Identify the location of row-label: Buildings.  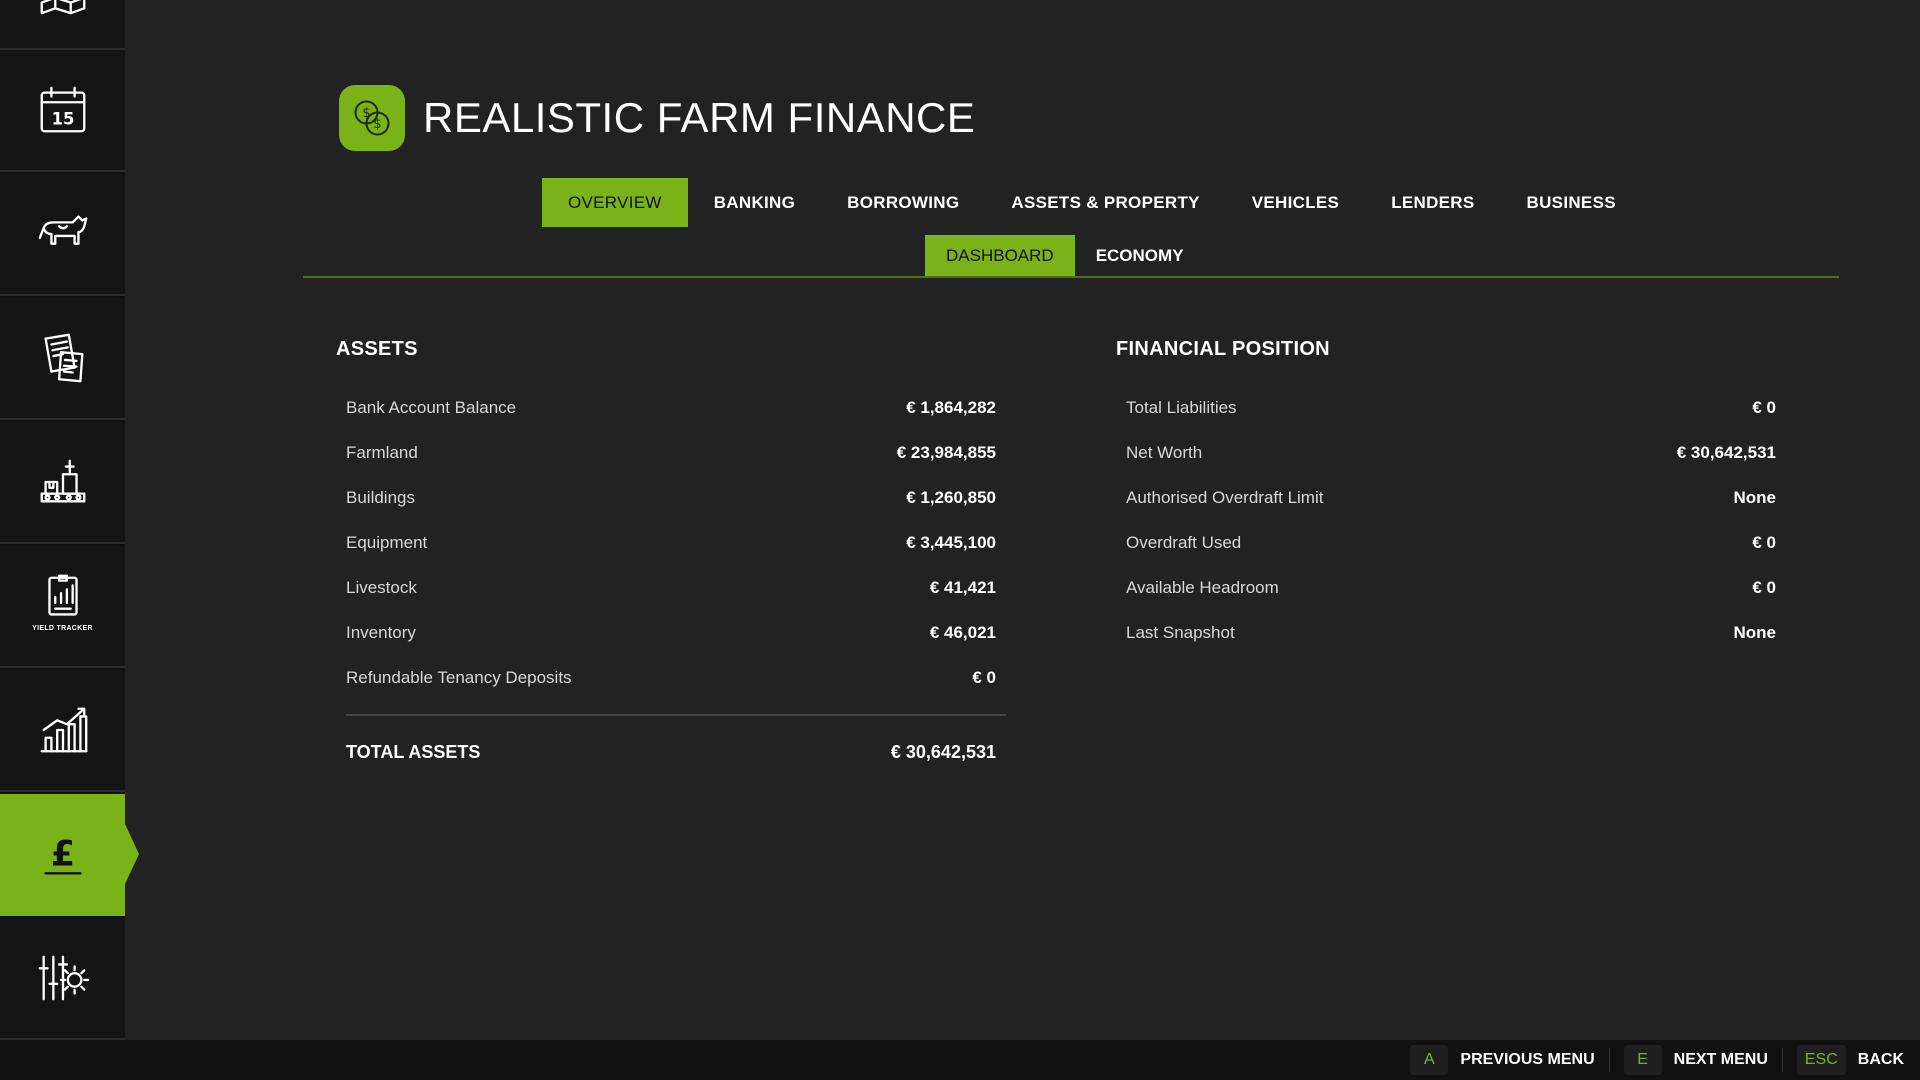
(380, 497).